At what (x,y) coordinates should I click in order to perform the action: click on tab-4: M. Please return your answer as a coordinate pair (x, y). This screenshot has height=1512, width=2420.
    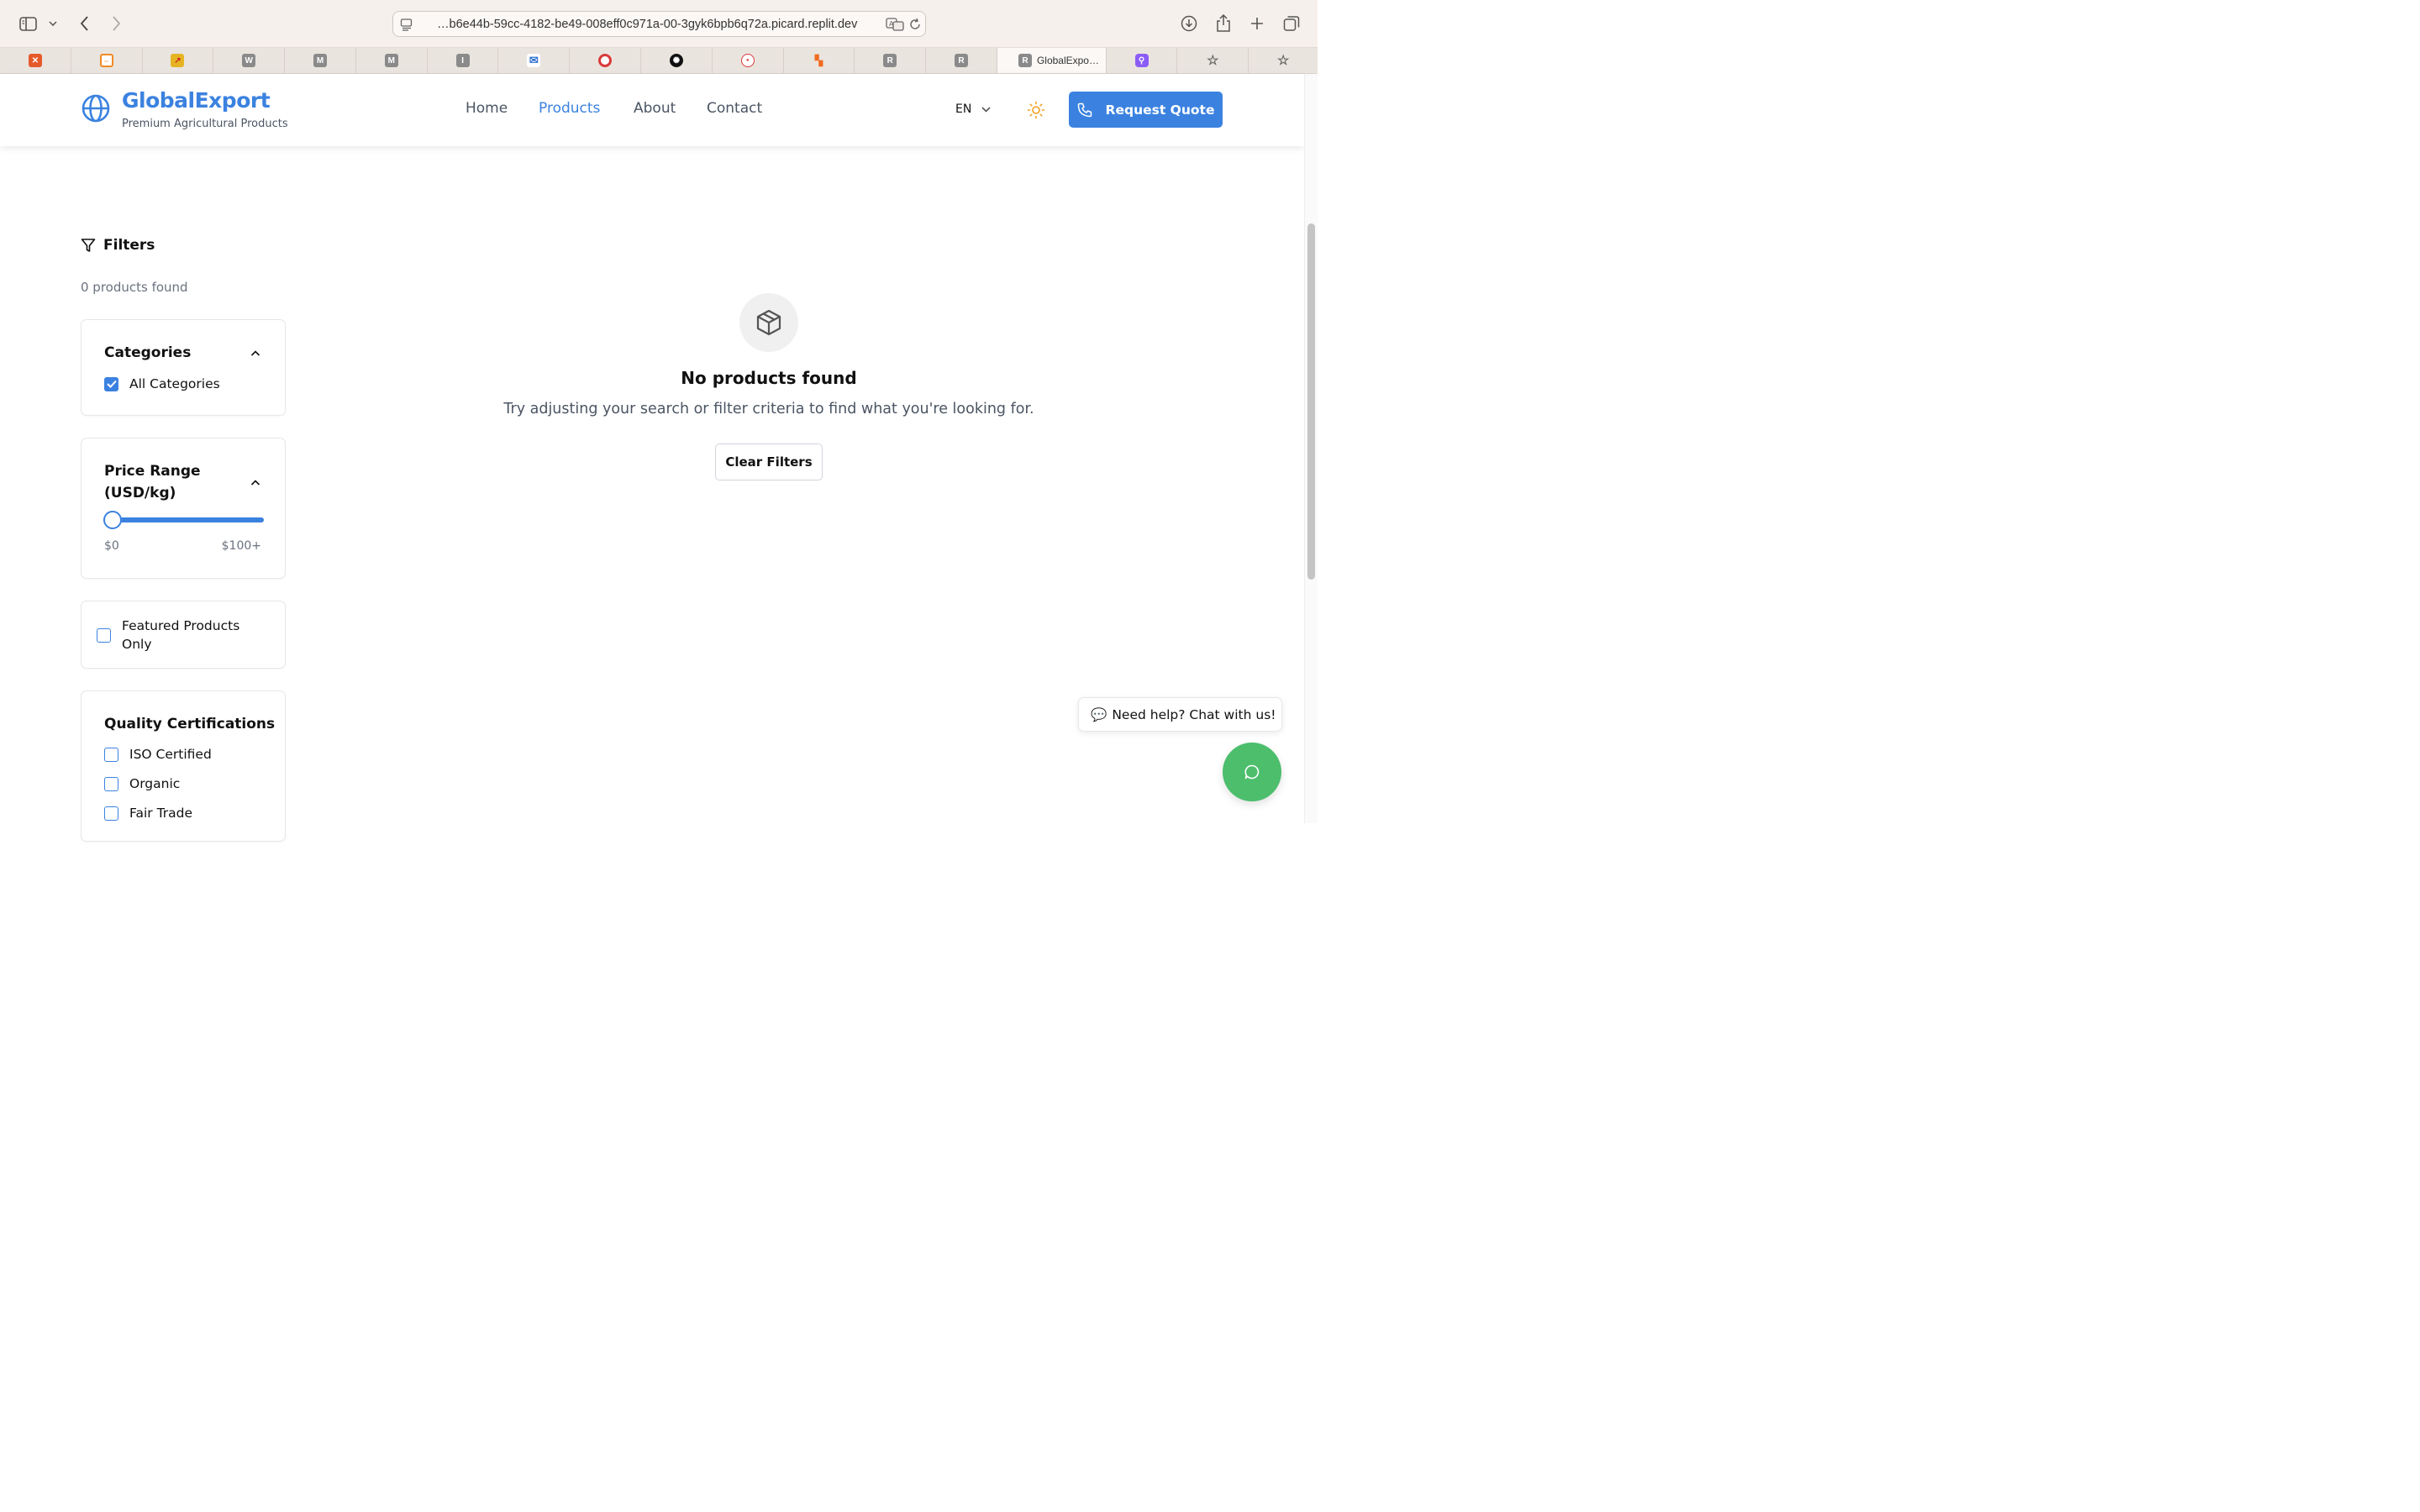
    Looking at the image, I should click on (321, 60).